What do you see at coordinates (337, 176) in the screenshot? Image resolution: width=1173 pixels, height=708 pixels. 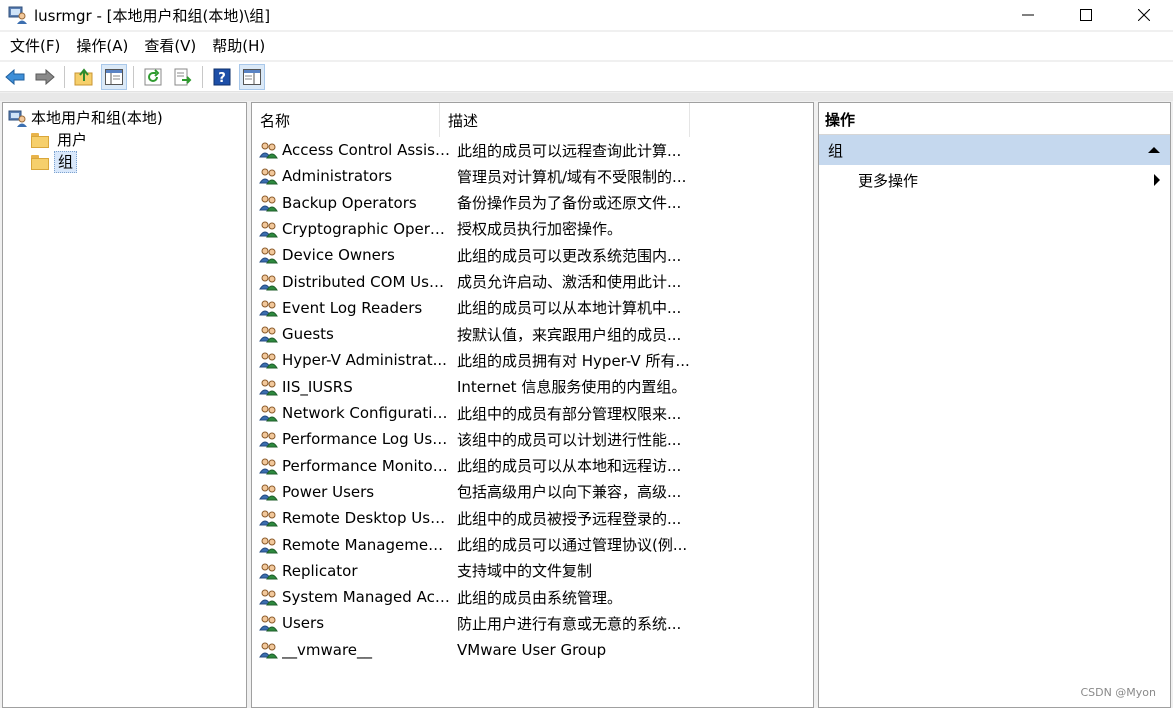 I see `group-name: Administrators` at bounding box center [337, 176].